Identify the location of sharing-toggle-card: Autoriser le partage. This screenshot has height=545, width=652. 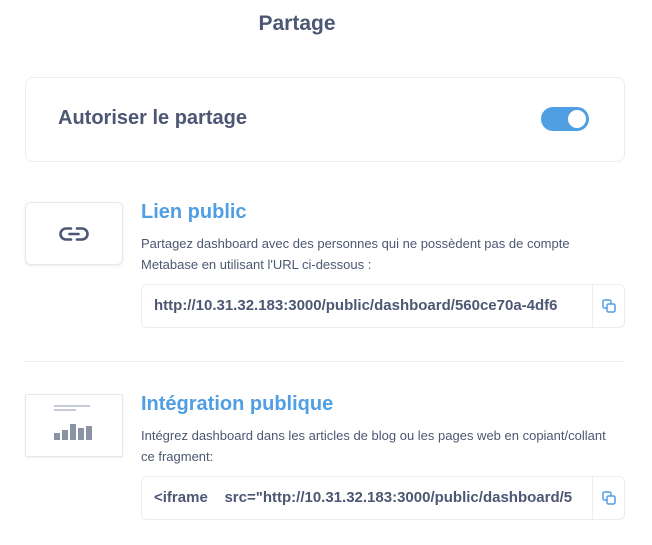
(325, 119).